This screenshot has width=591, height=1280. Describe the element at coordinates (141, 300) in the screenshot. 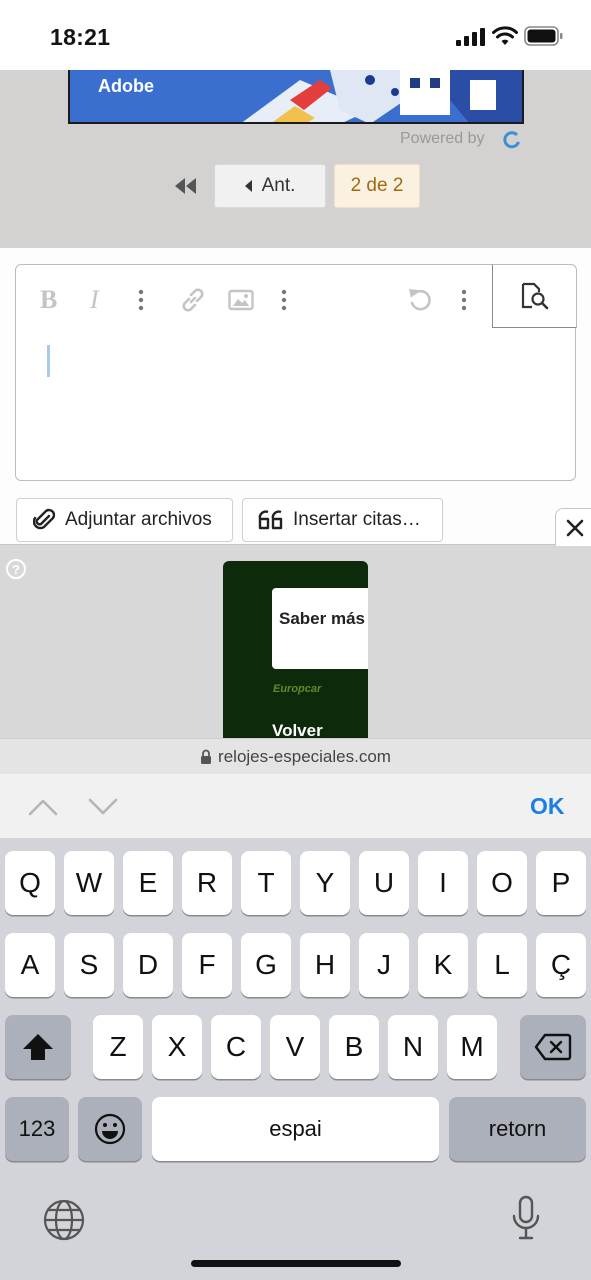

I see `more-text-options-icon` at that location.